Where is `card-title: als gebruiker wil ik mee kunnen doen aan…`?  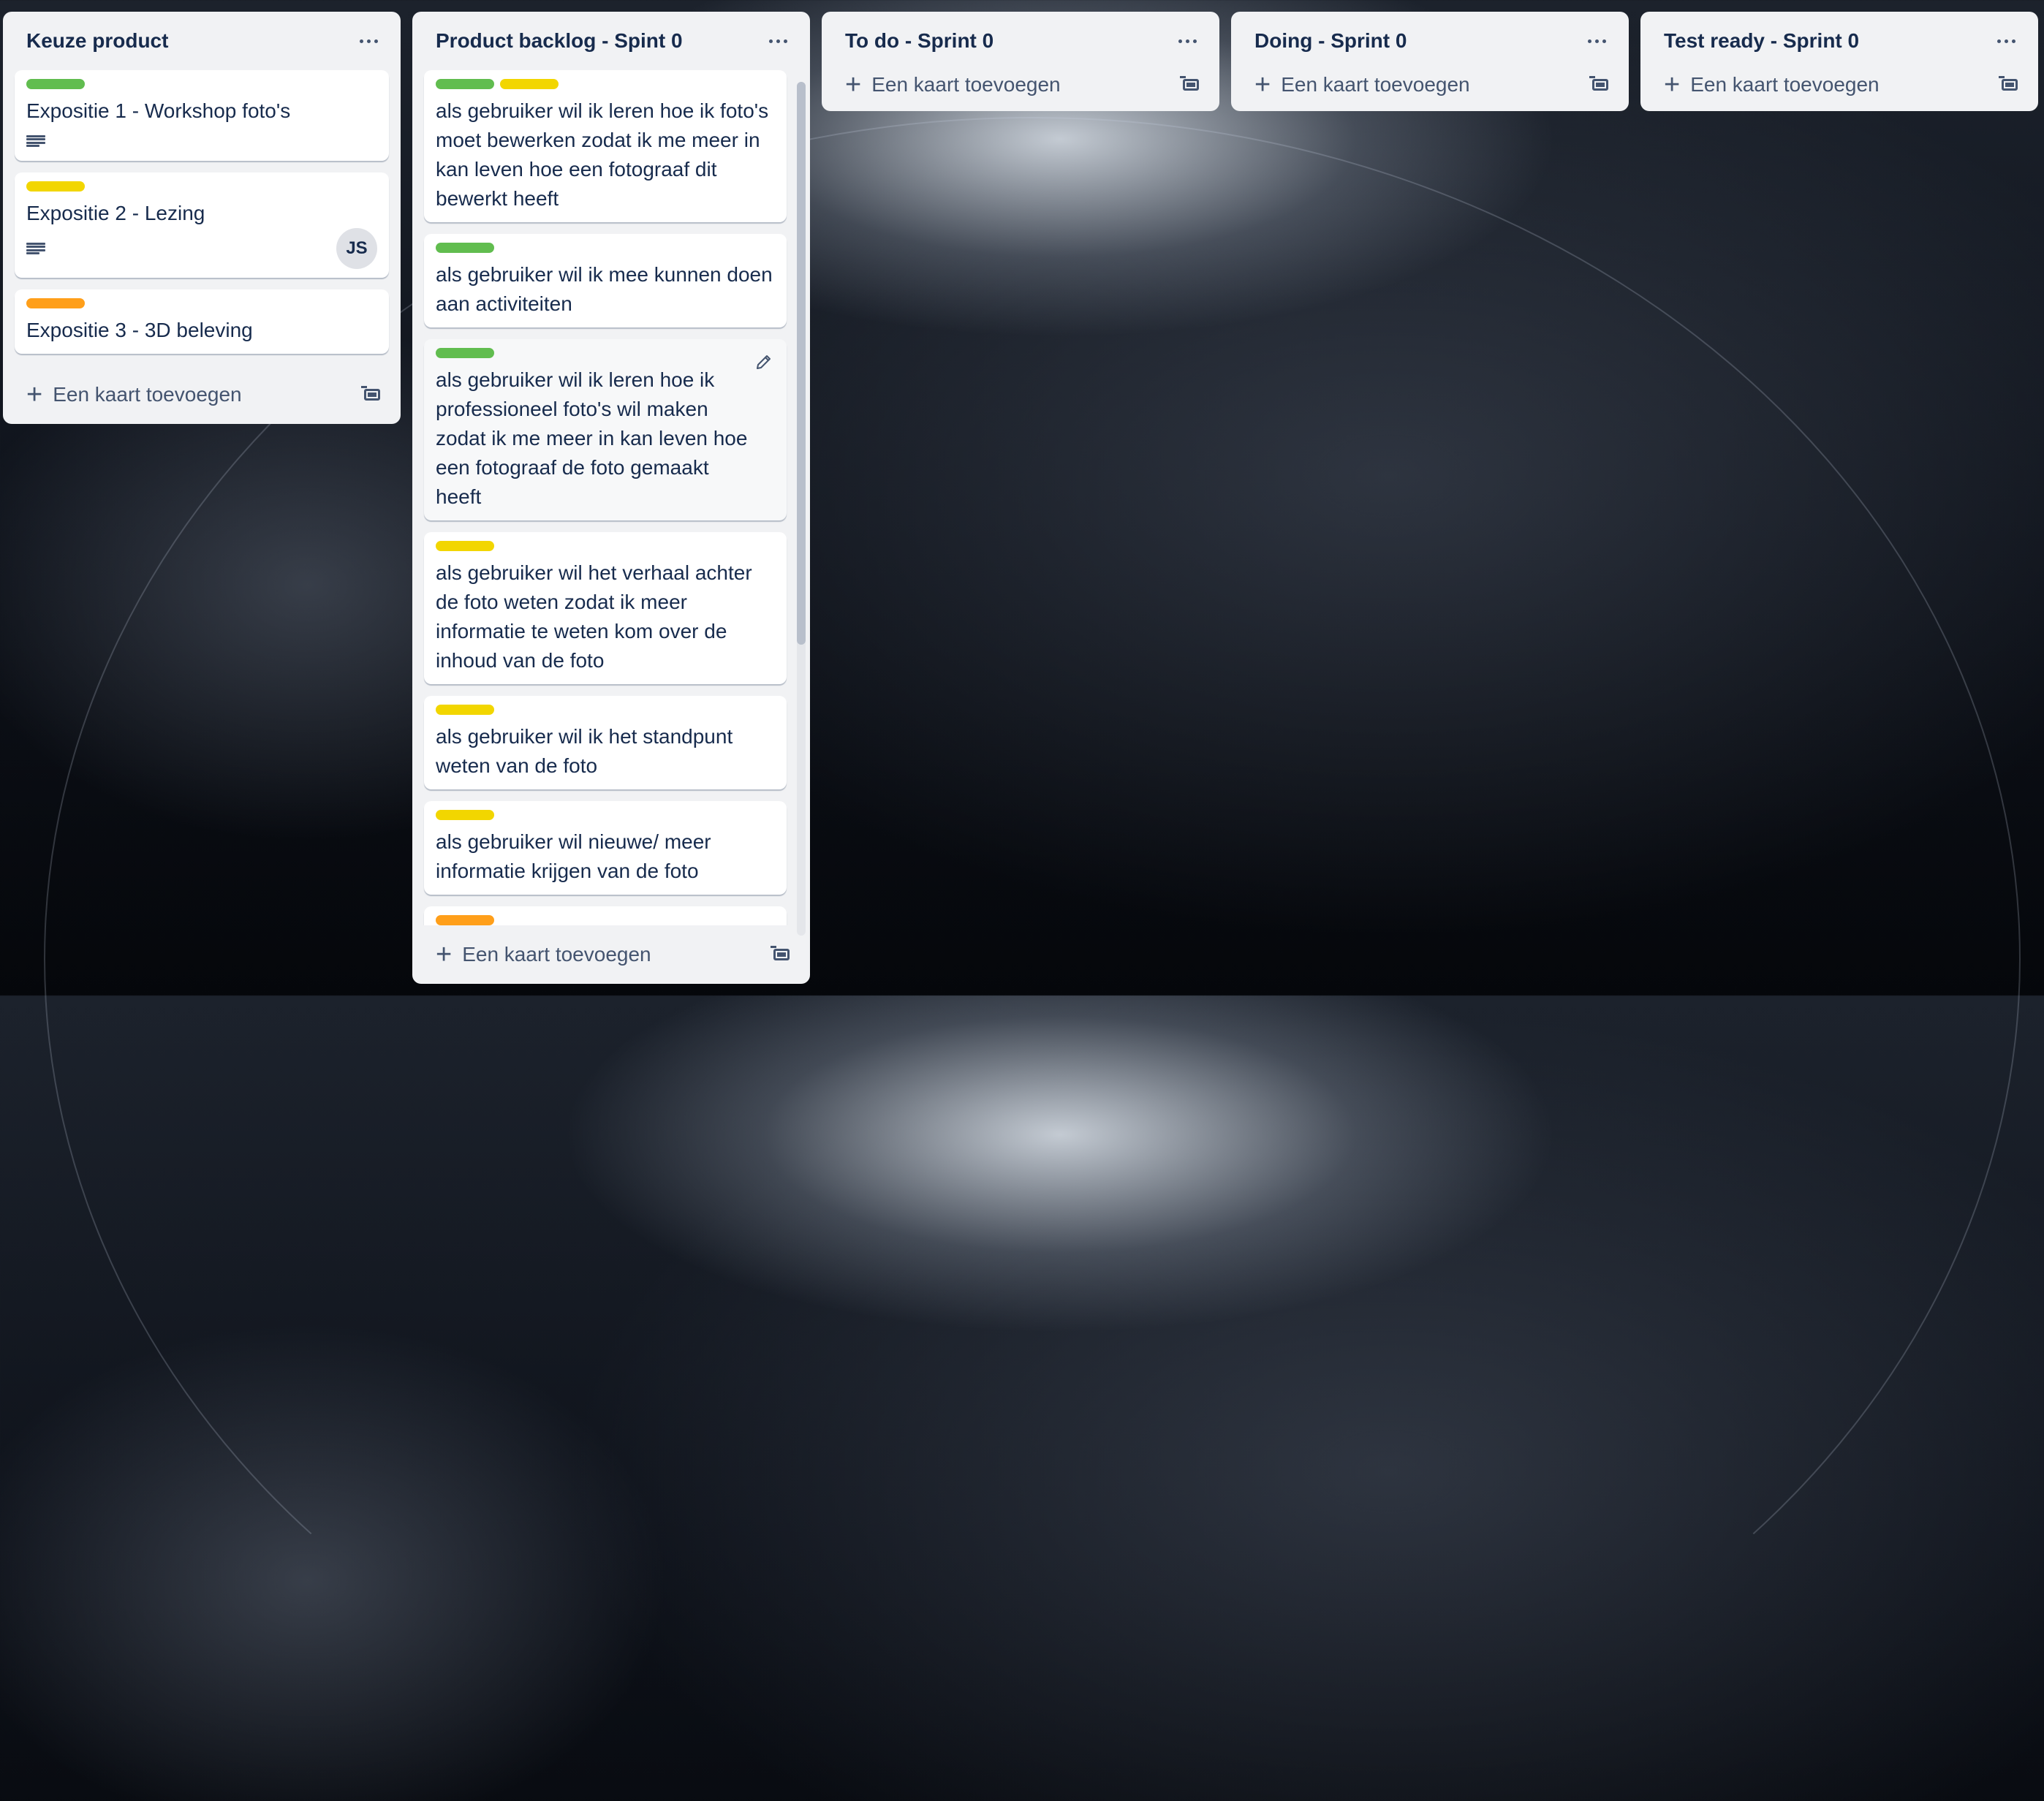
card-title: als gebruiker wil ik mee kunnen doen aan… is located at coordinates (604, 289).